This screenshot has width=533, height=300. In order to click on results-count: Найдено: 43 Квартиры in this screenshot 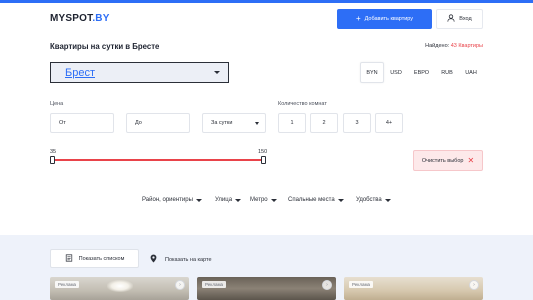, I will do `click(454, 46)`.